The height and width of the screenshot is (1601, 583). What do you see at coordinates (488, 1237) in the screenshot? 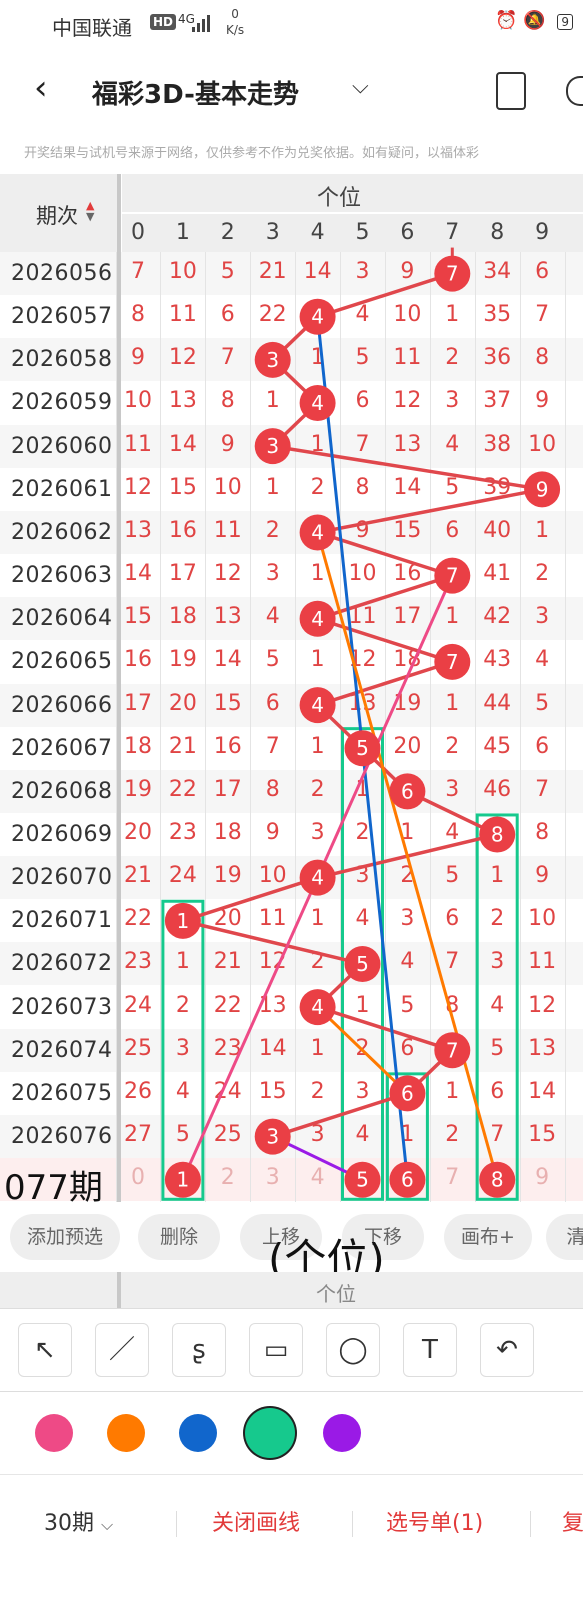
I see `action-button-4: 画布+` at bounding box center [488, 1237].